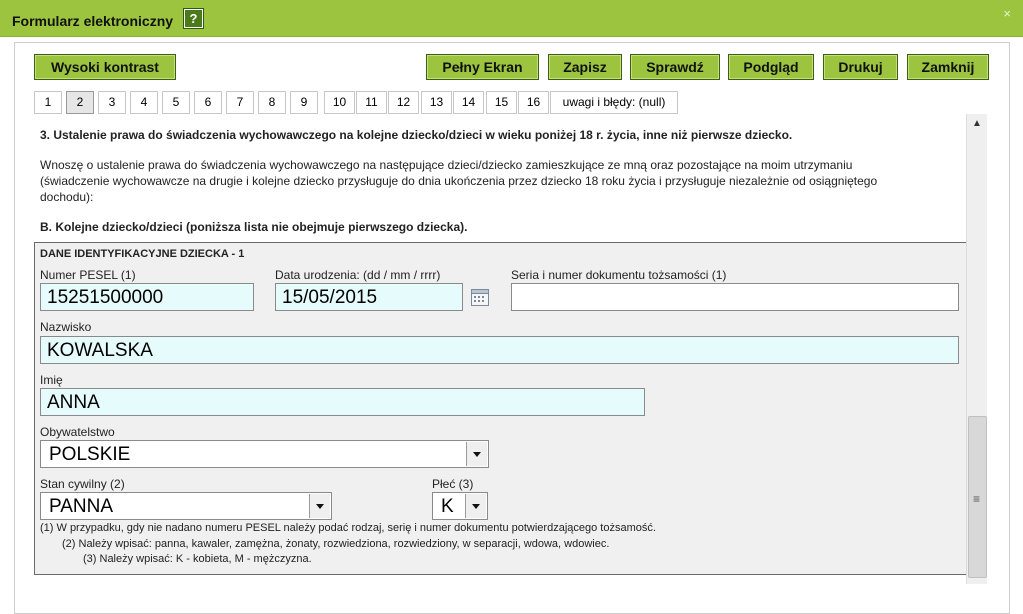 Image resolution: width=1023 pixels, height=614 pixels. What do you see at coordinates (342, 402) in the screenshot?
I see `first-name-field: ANNA` at bounding box center [342, 402].